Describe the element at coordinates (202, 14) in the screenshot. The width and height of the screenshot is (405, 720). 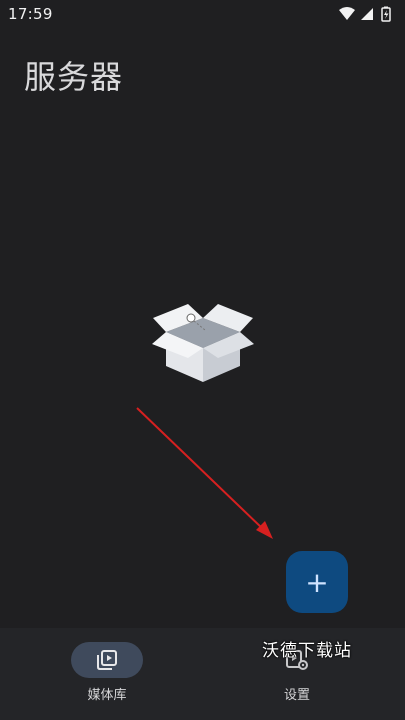
I see `status-bar: 17:59` at that location.